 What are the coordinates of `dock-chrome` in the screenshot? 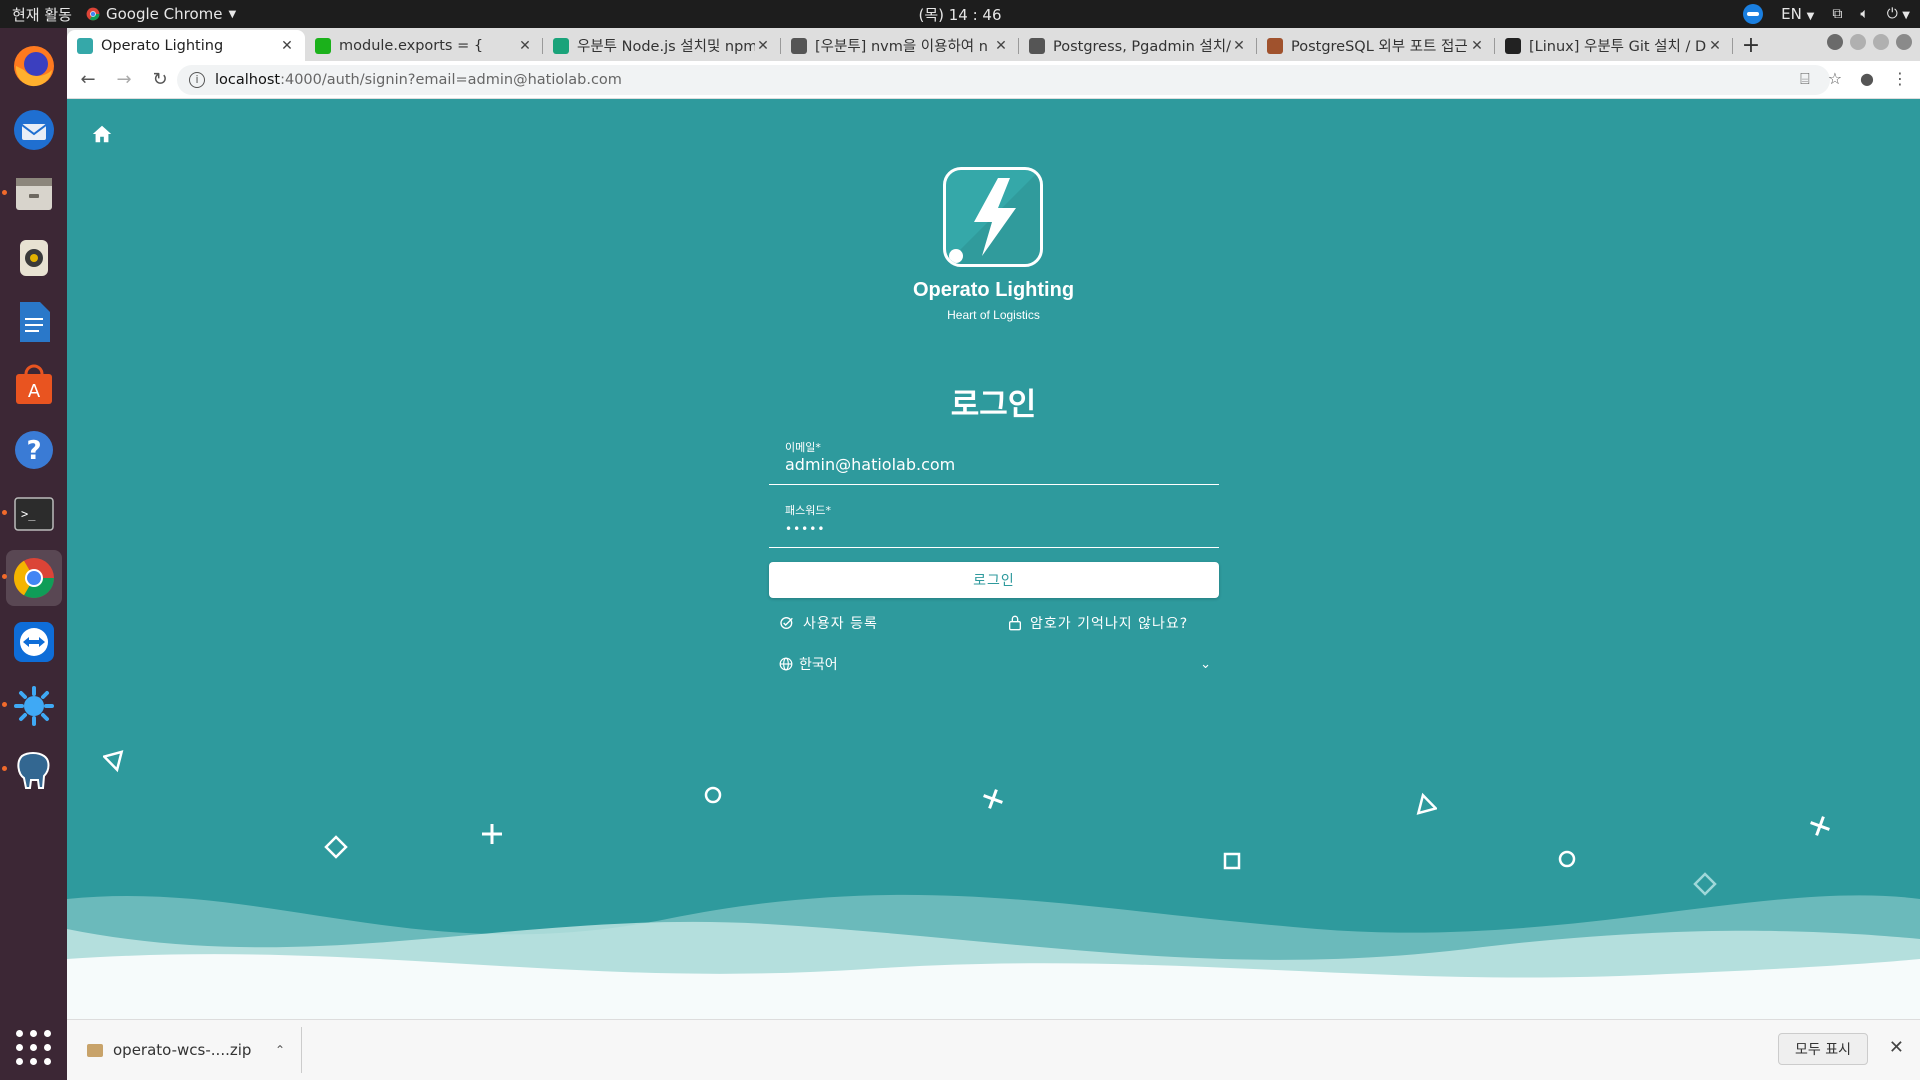 It's located at (31, 578).